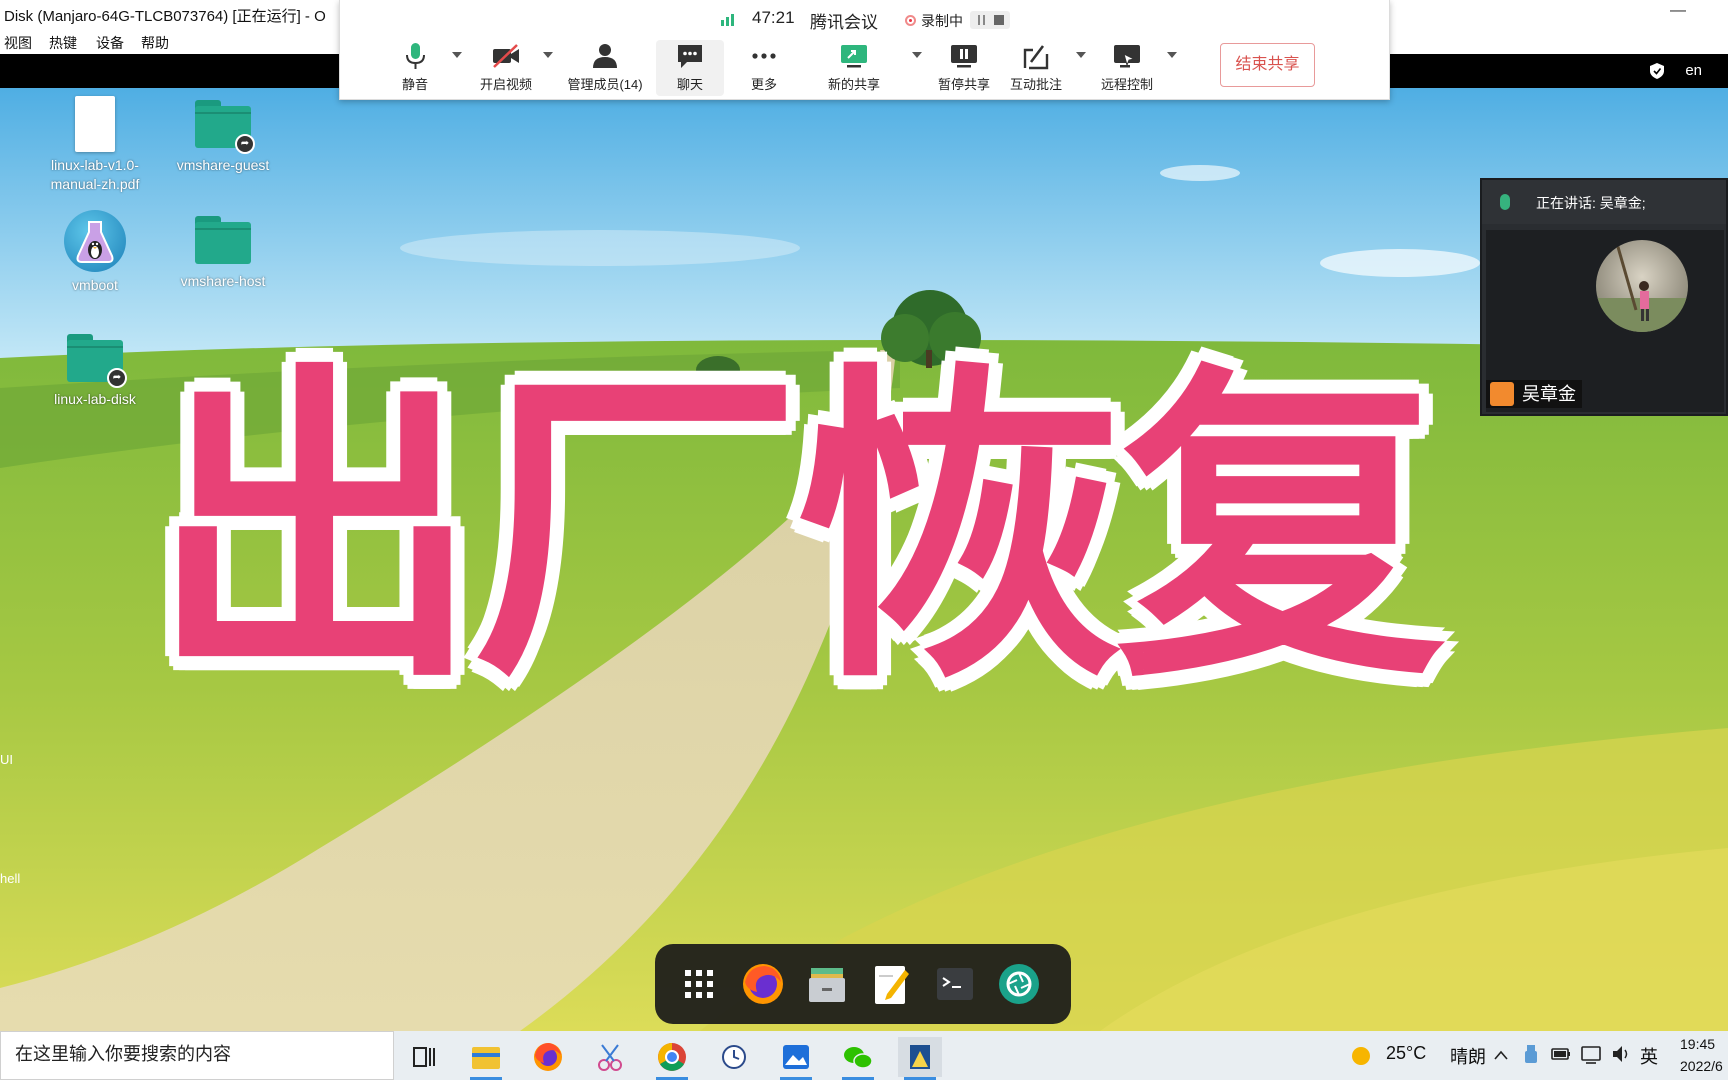 This screenshot has width=1728, height=1080. I want to click on chevron-up-icon, so click(1501, 1055).